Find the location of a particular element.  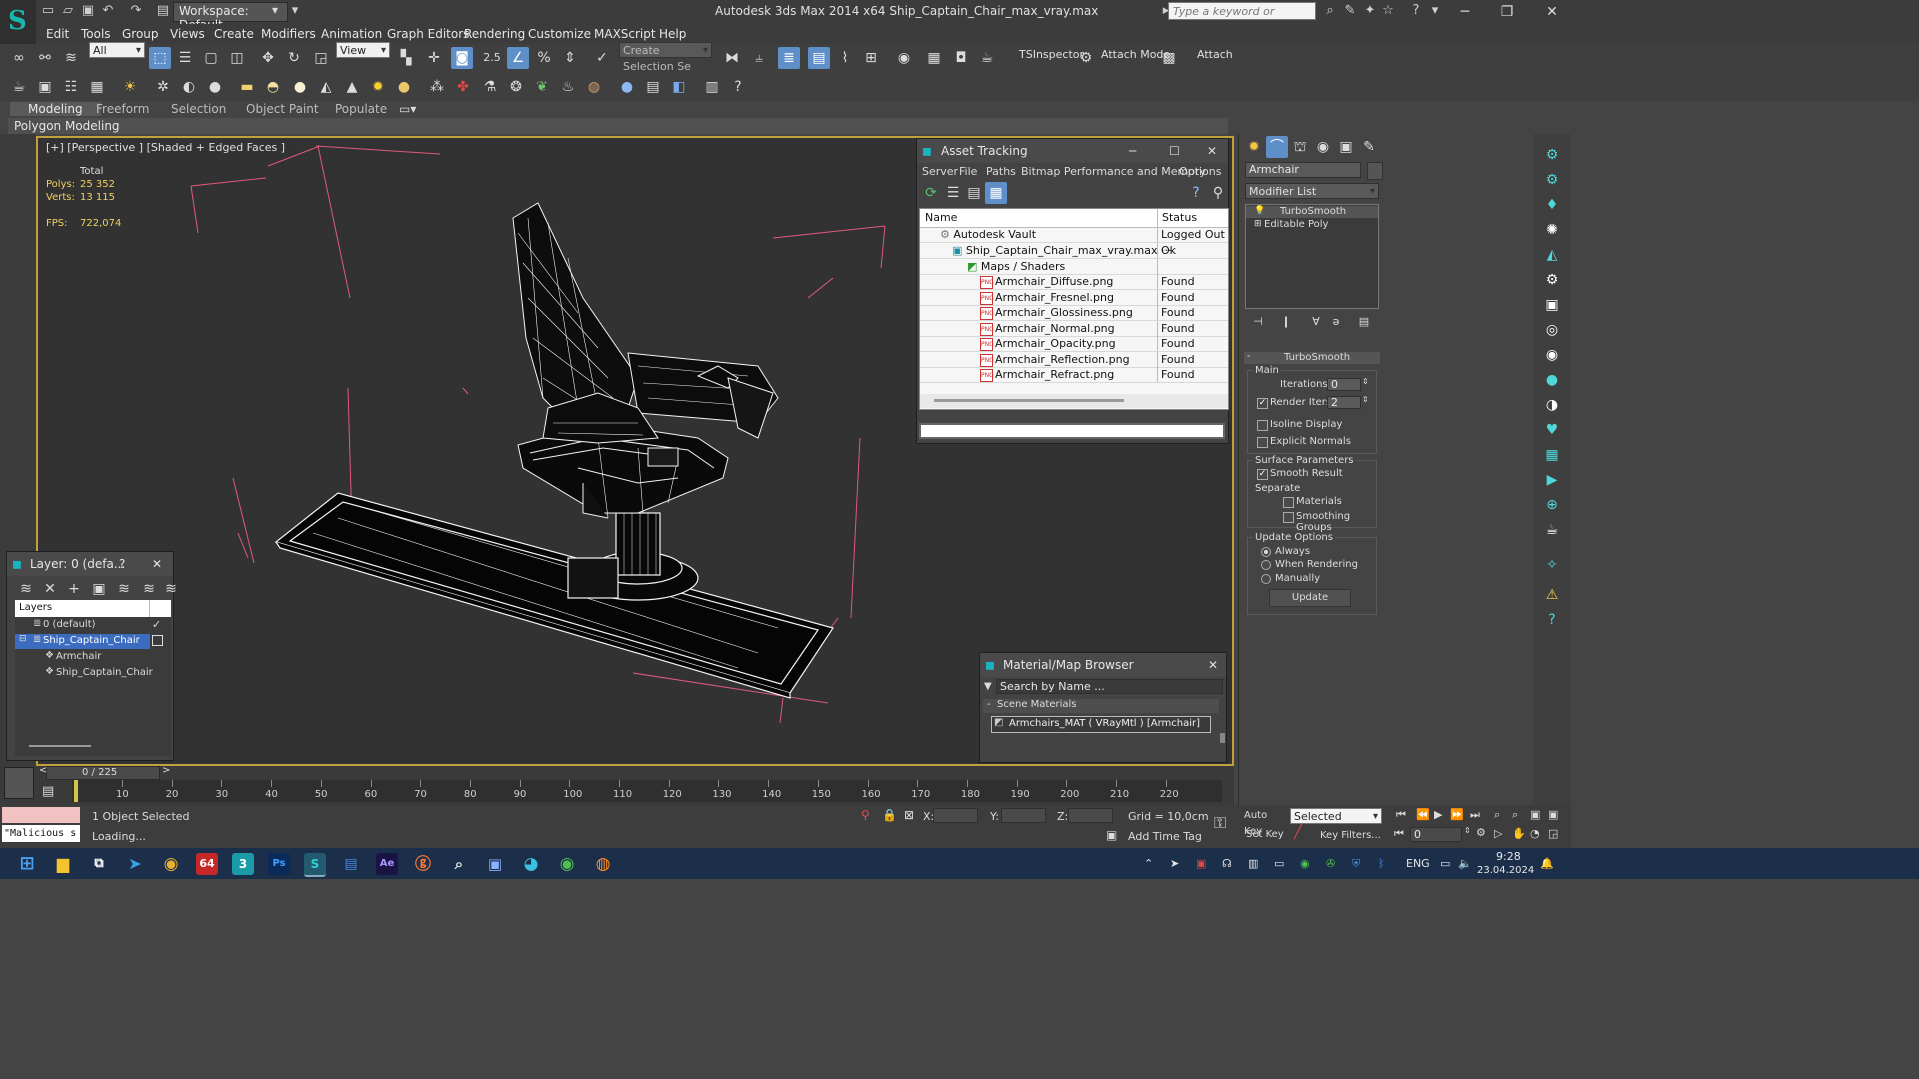

separate-materials-checkbox is located at coordinates (1288, 502).